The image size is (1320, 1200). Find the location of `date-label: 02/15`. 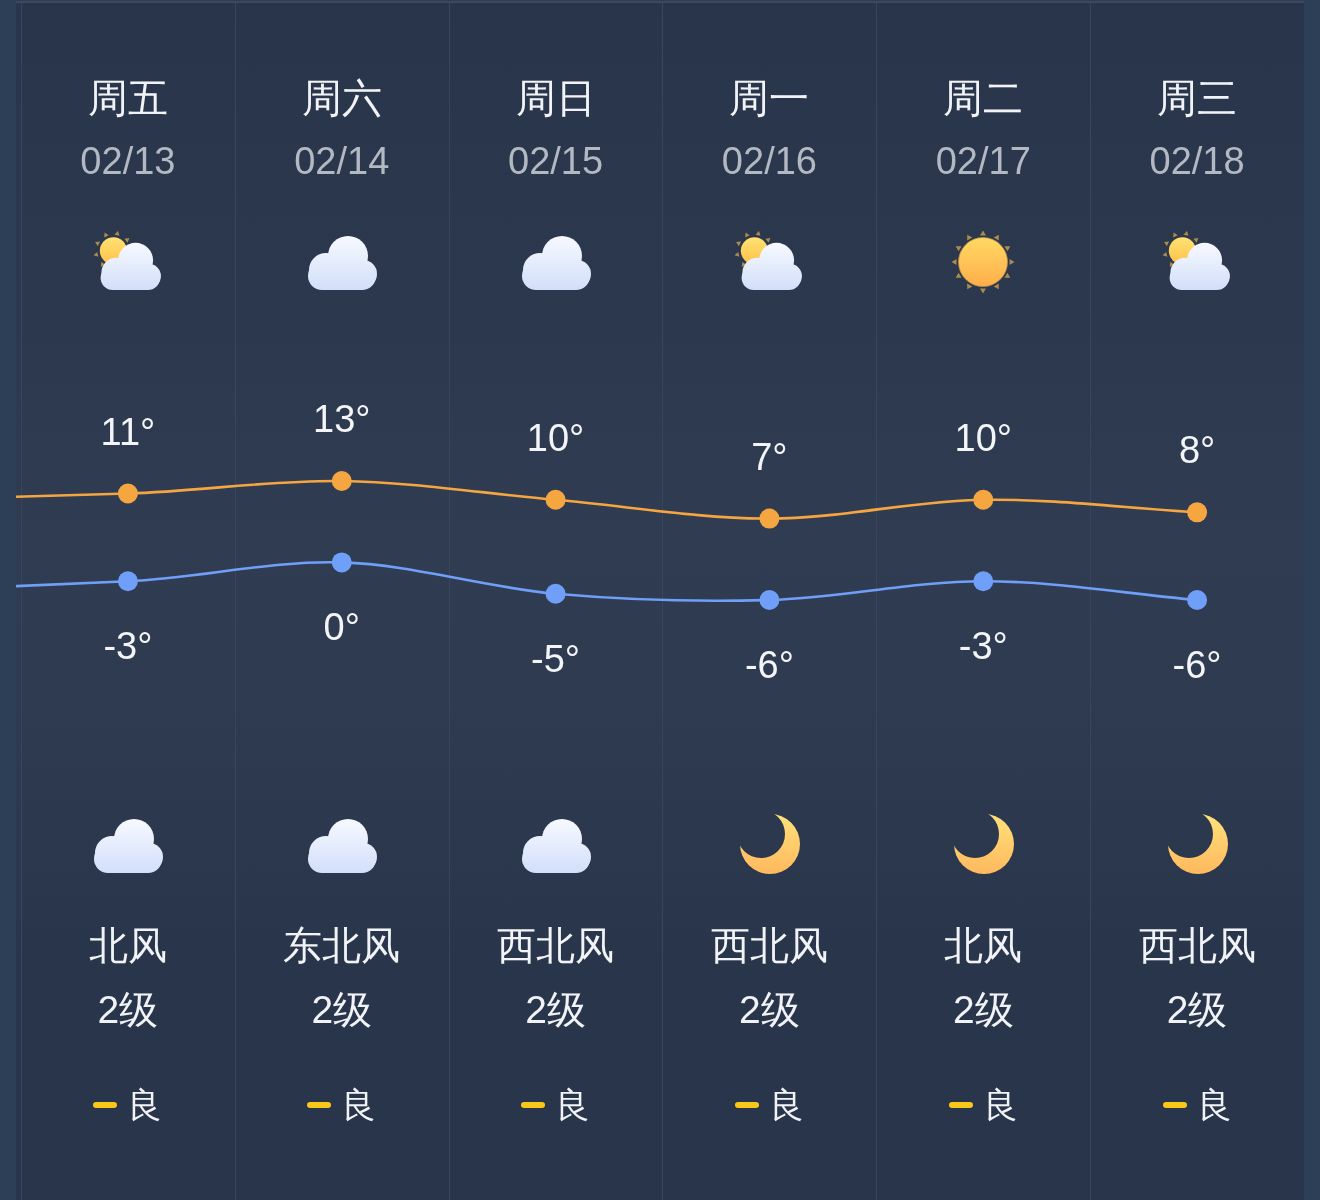

date-label: 02/15 is located at coordinates (556, 161).